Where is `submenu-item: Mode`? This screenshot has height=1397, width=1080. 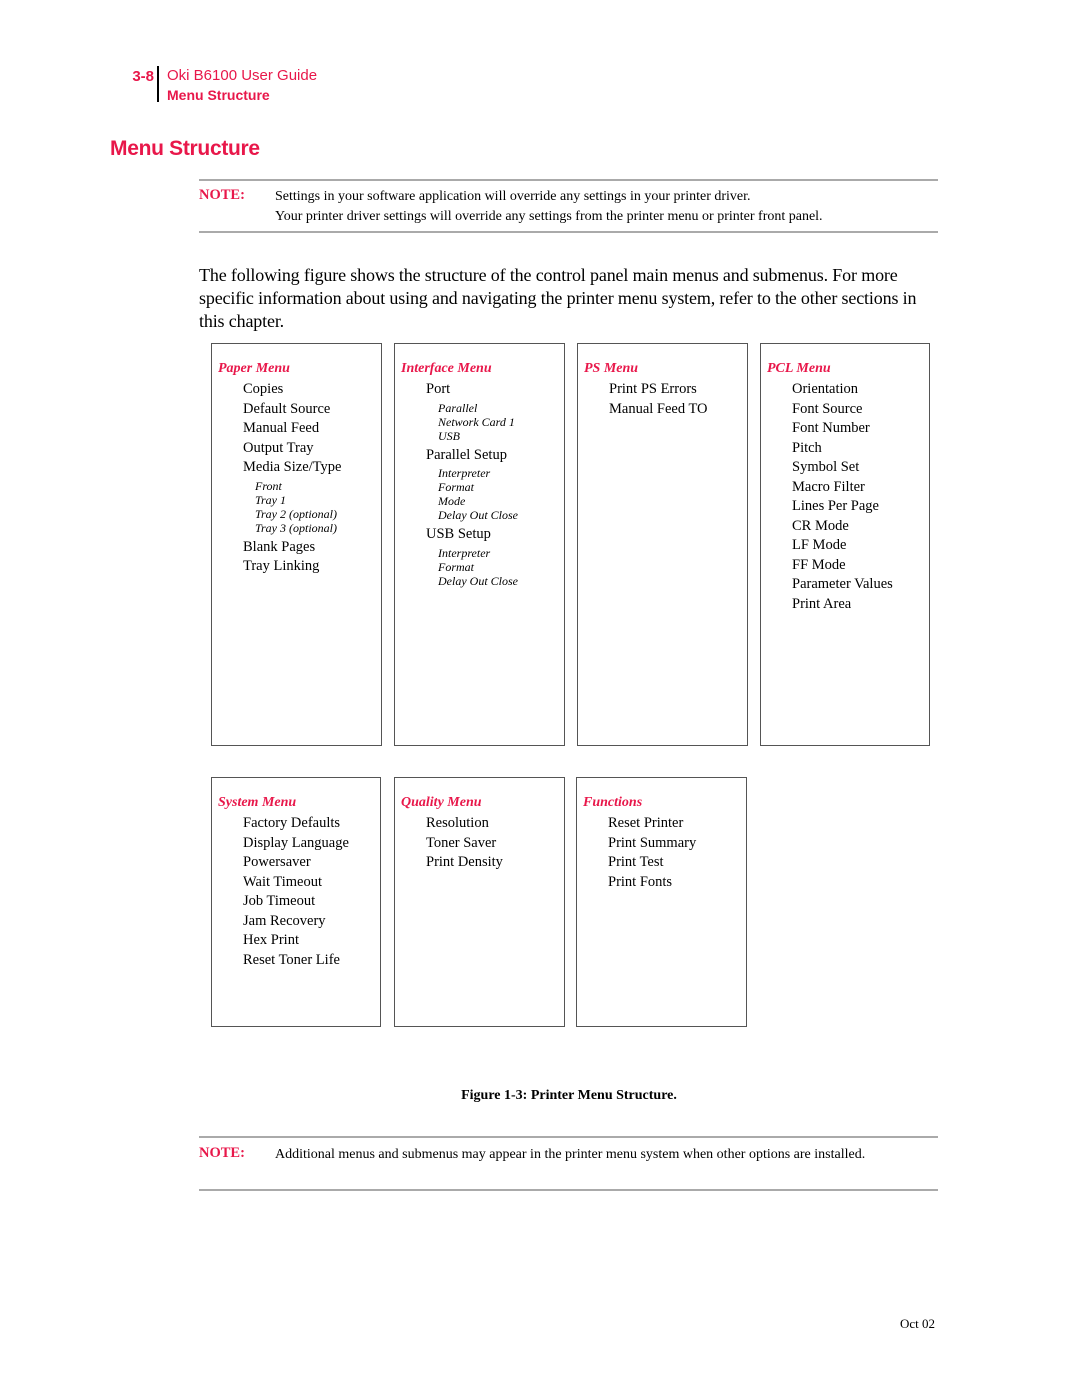 submenu-item: Mode is located at coordinates (452, 501).